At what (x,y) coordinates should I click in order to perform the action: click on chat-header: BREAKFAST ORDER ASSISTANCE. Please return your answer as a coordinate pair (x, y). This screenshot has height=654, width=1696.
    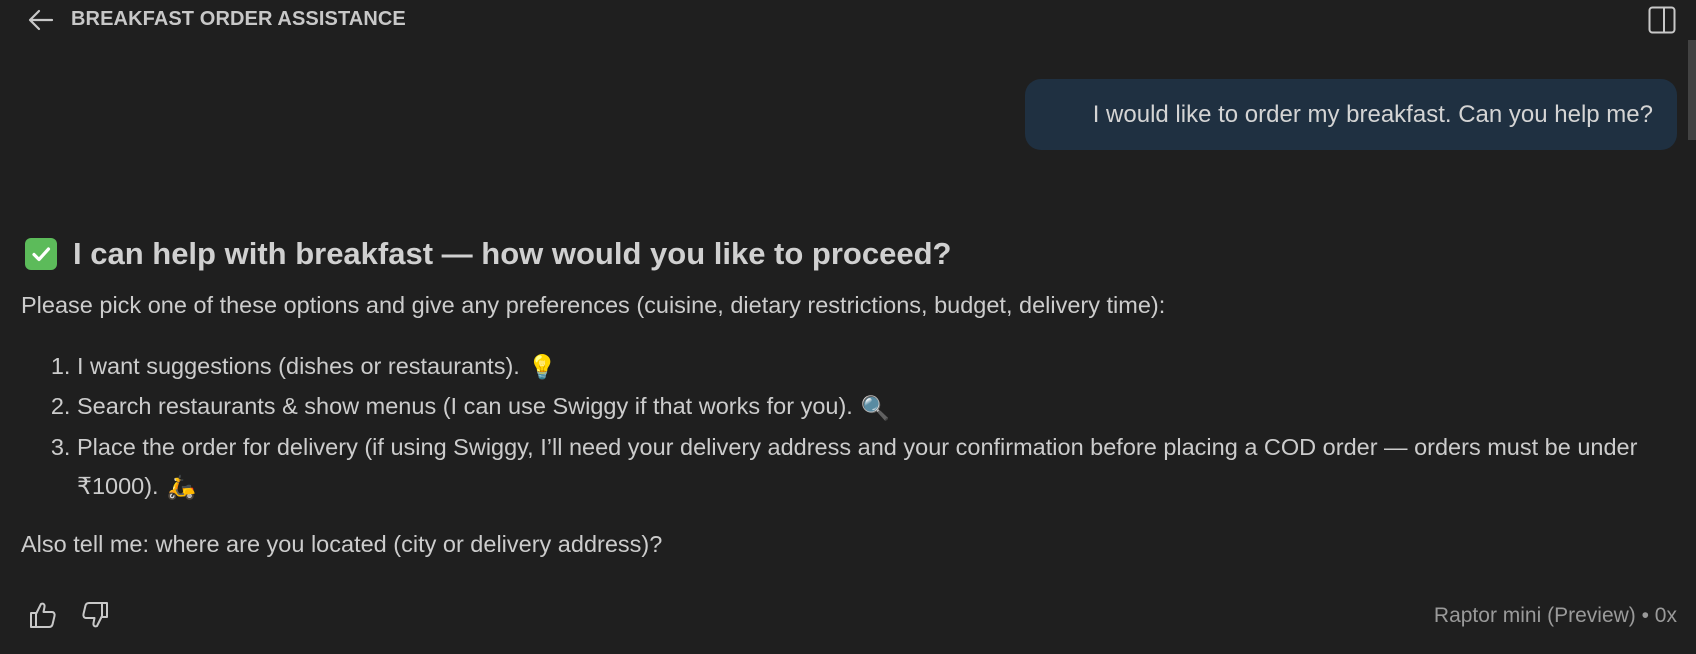
    Looking at the image, I should click on (848, 20).